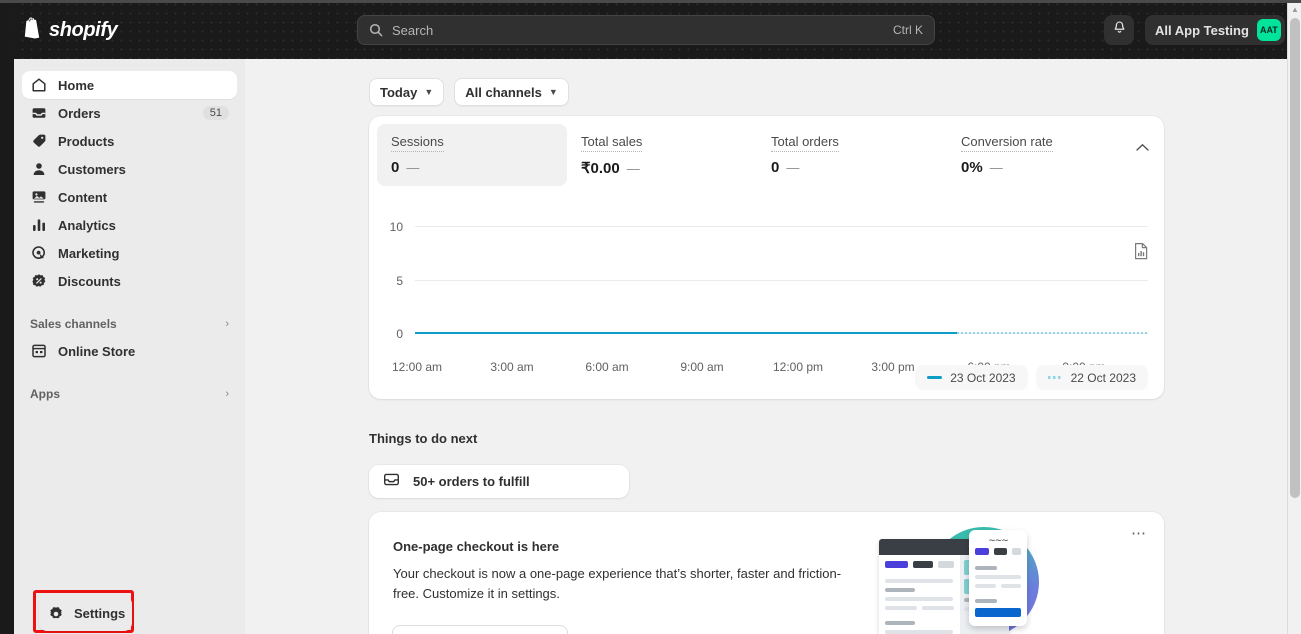  Describe the element at coordinates (650, 1) in the screenshot. I see `window-top-edge` at that location.